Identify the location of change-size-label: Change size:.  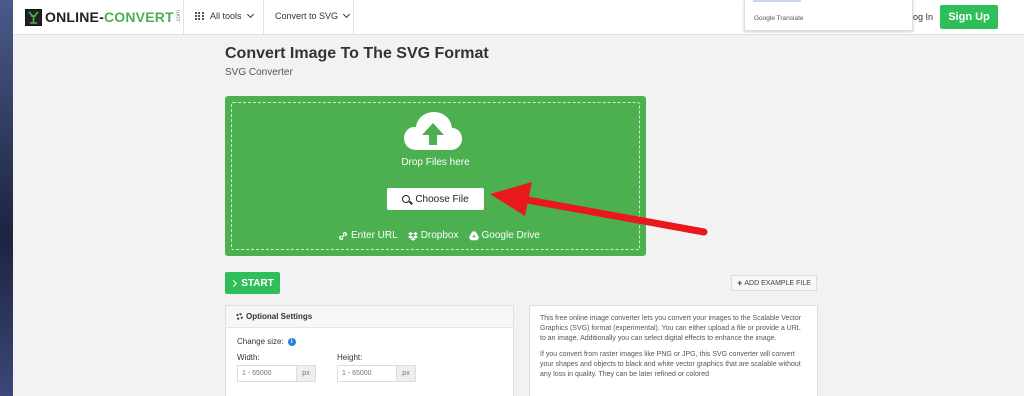
(260, 341).